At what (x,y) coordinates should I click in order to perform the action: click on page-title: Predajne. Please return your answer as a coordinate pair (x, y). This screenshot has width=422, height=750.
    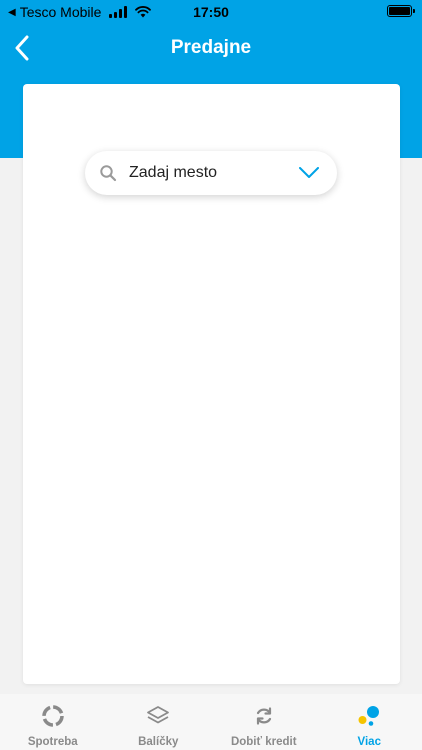
    Looking at the image, I should click on (211, 47).